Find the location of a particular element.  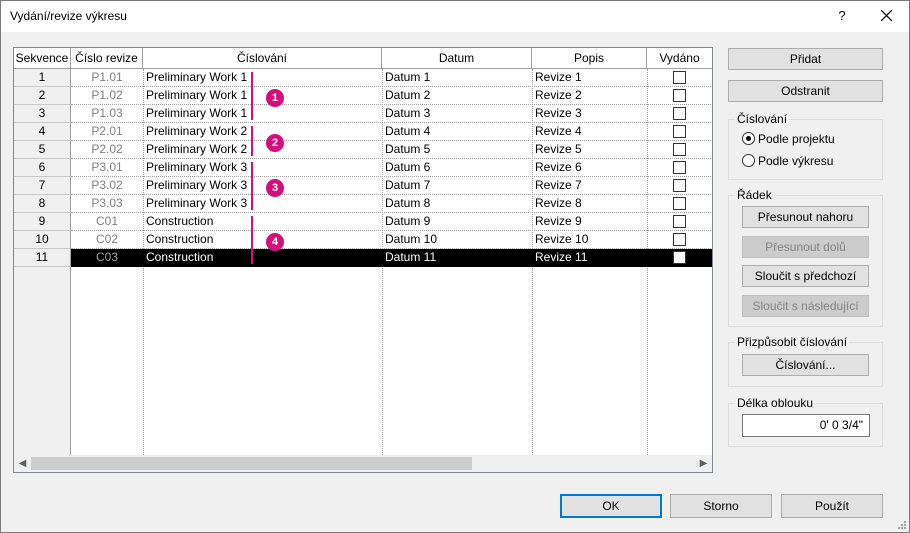

date-cell: Datum 3 is located at coordinates (457, 114).